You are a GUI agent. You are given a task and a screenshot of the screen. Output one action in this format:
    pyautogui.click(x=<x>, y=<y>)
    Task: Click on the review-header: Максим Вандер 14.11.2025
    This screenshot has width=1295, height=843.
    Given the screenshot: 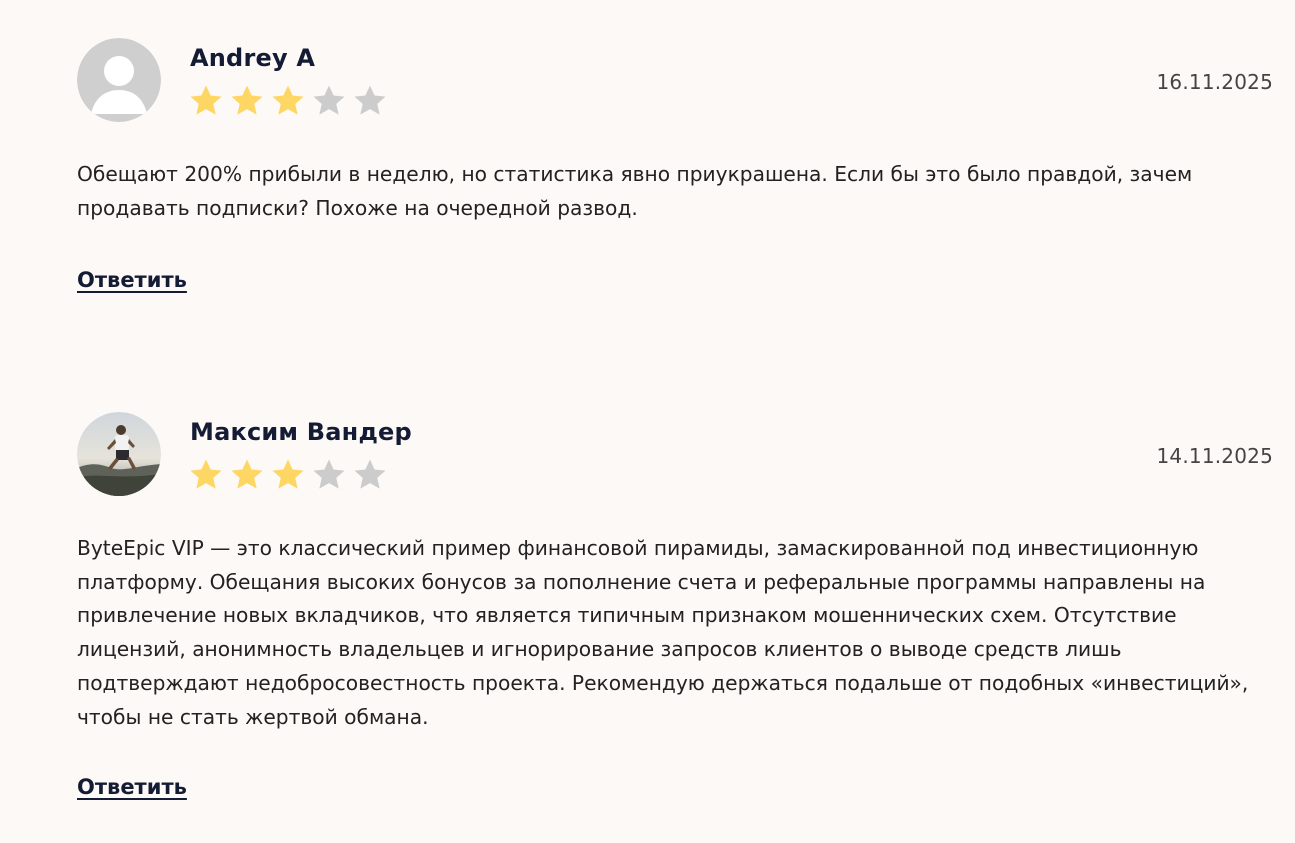 What is the action you would take?
    pyautogui.click(x=675, y=454)
    